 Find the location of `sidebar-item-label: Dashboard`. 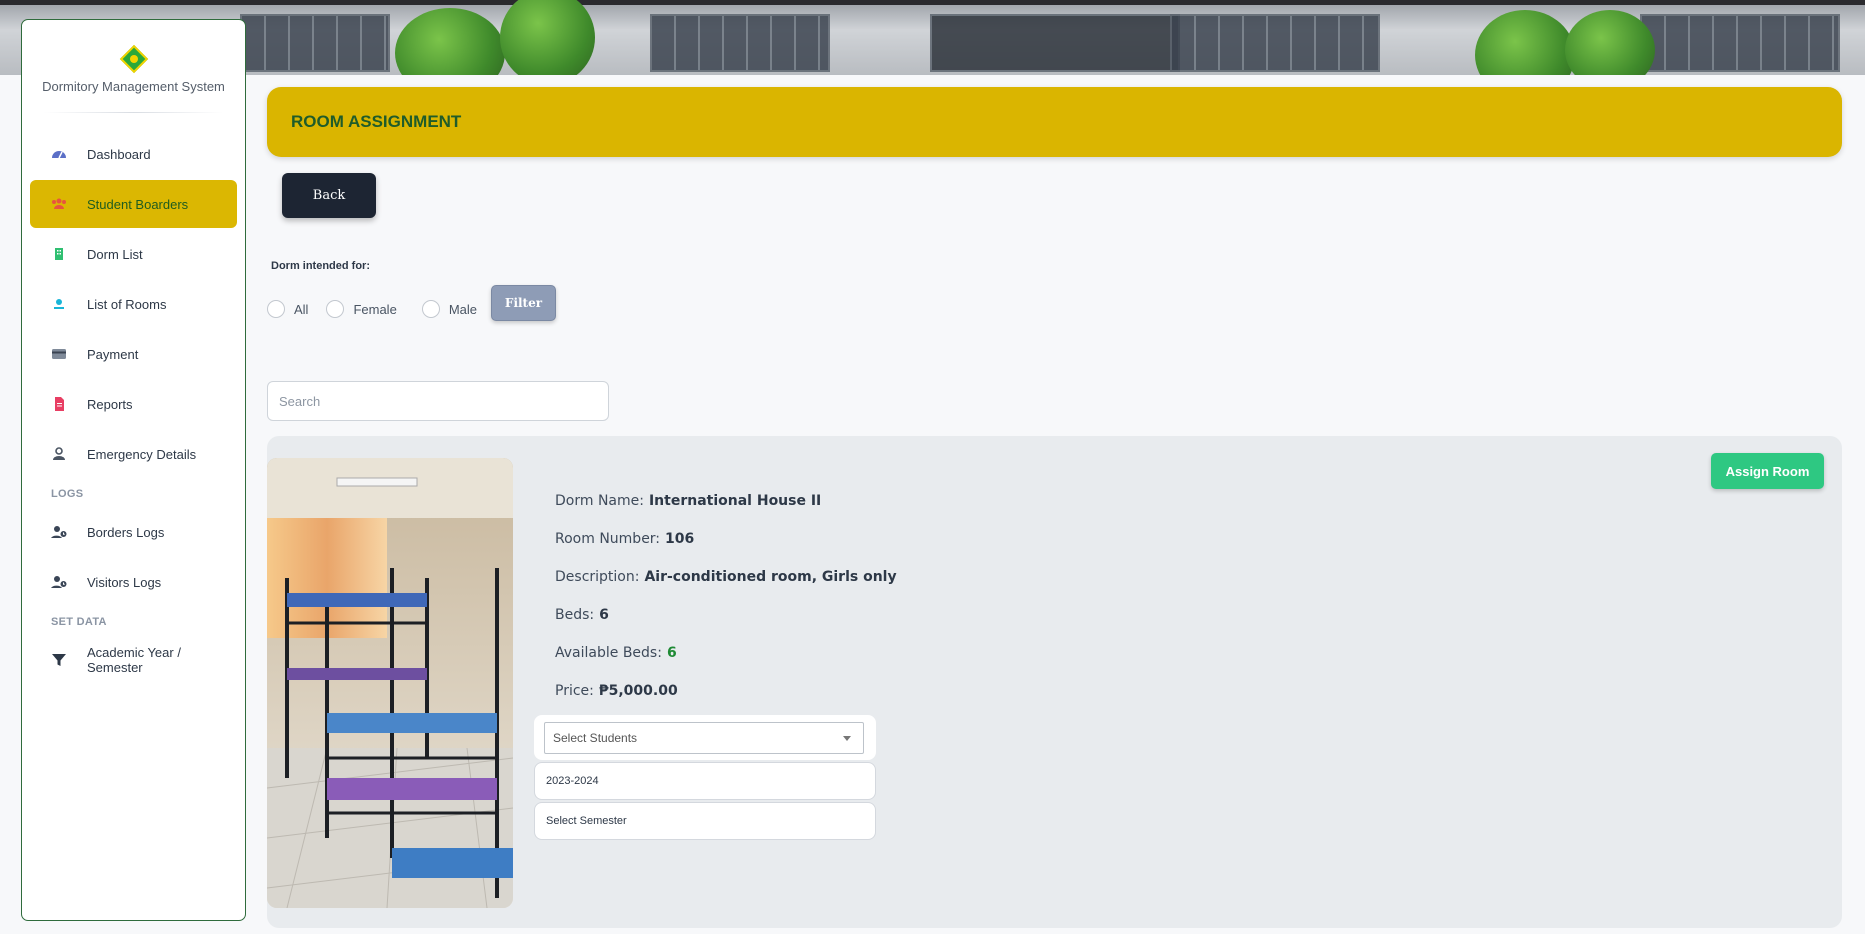

sidebar-item-label: Dashboard is located at coordinates (119, 154).